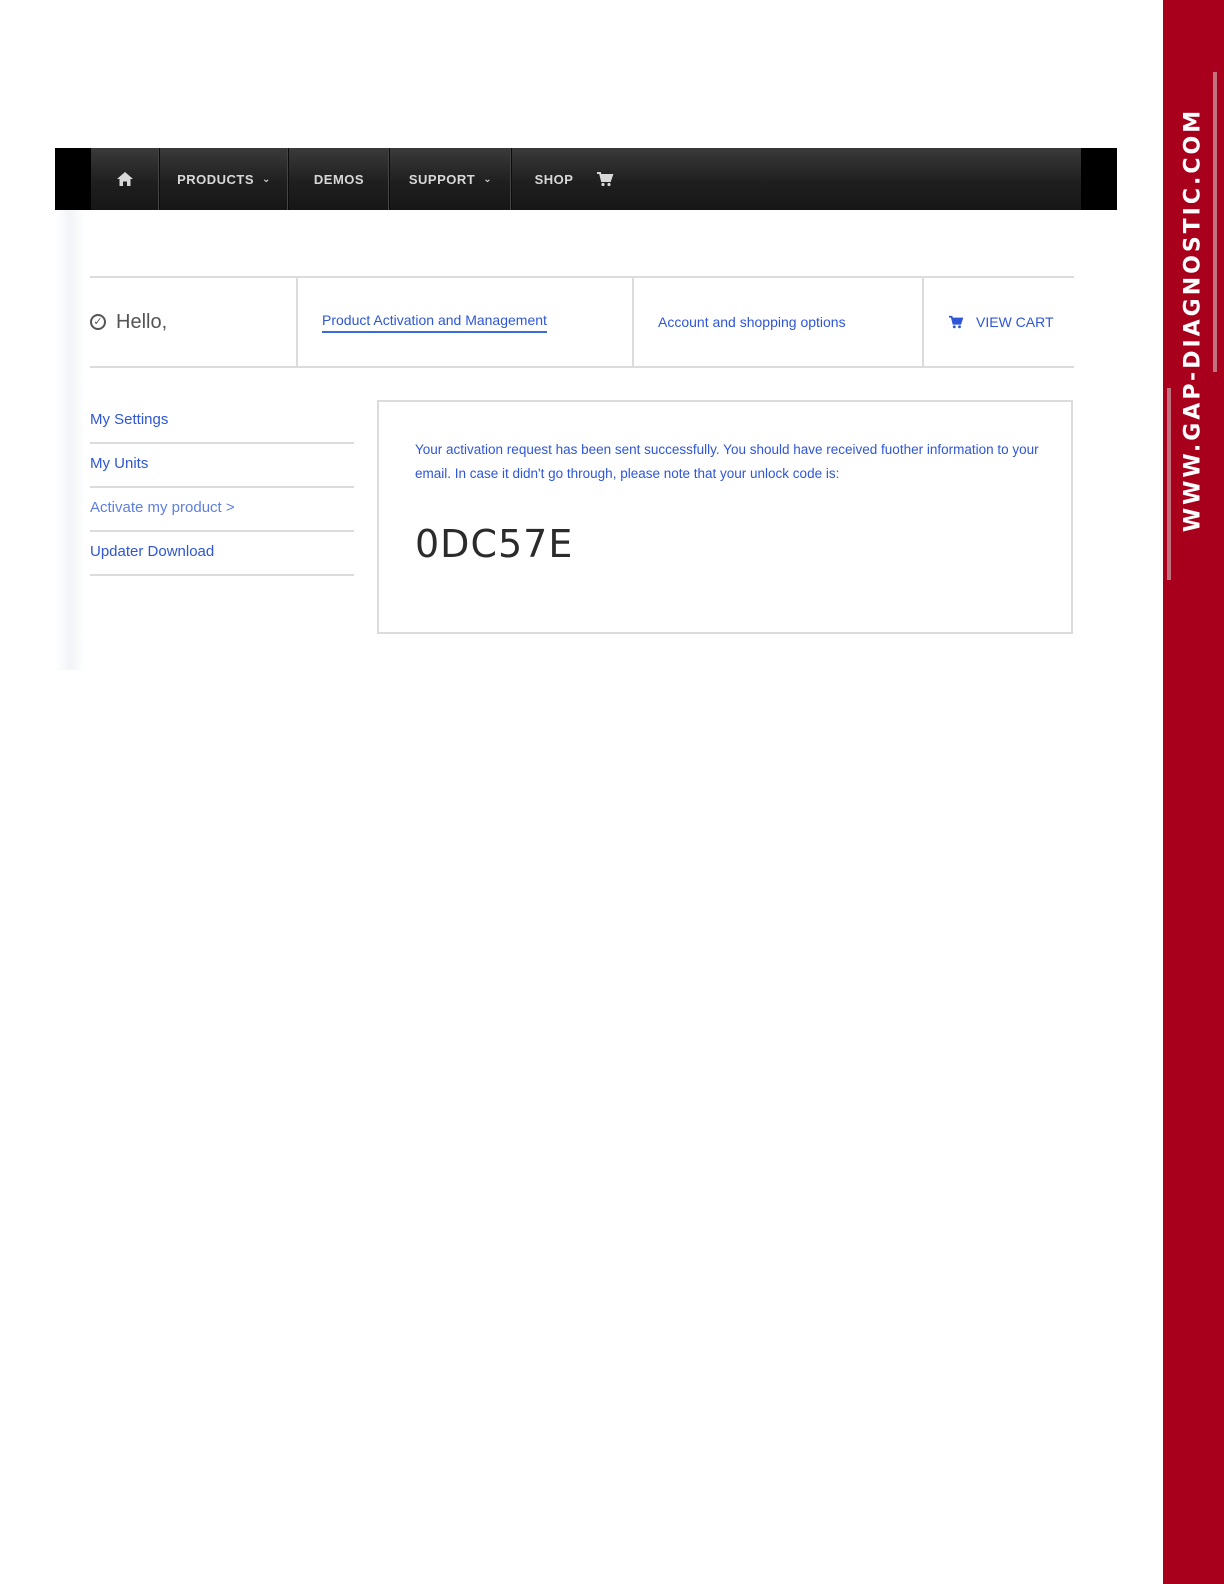 This screenshot has width=1224, height=1584. What do you see at coordinates (1015, 322) in the screenshot?
I see `tab-label: VIEW CART` at bounding box center [1015, 322].